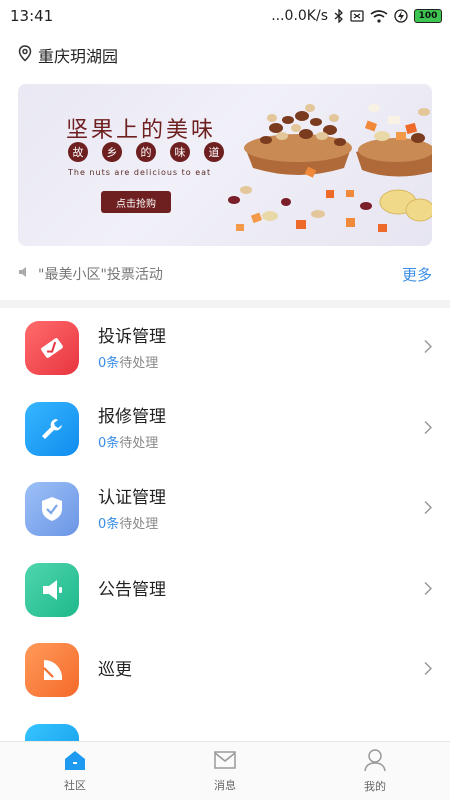  I want to click on patrol-icon, so click(52, 670).